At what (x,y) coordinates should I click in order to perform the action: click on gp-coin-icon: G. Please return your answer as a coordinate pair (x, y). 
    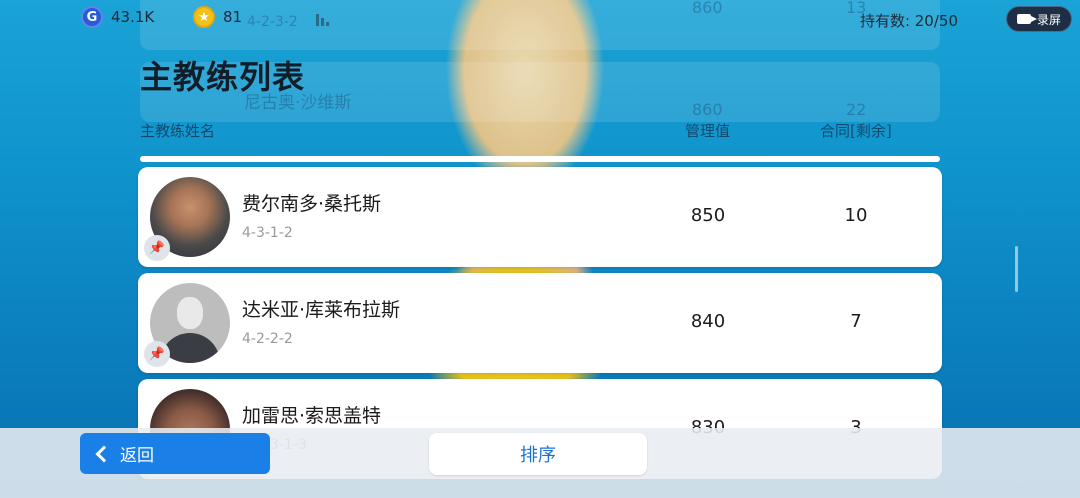
    Looking at the image, I should click on (92, 17).